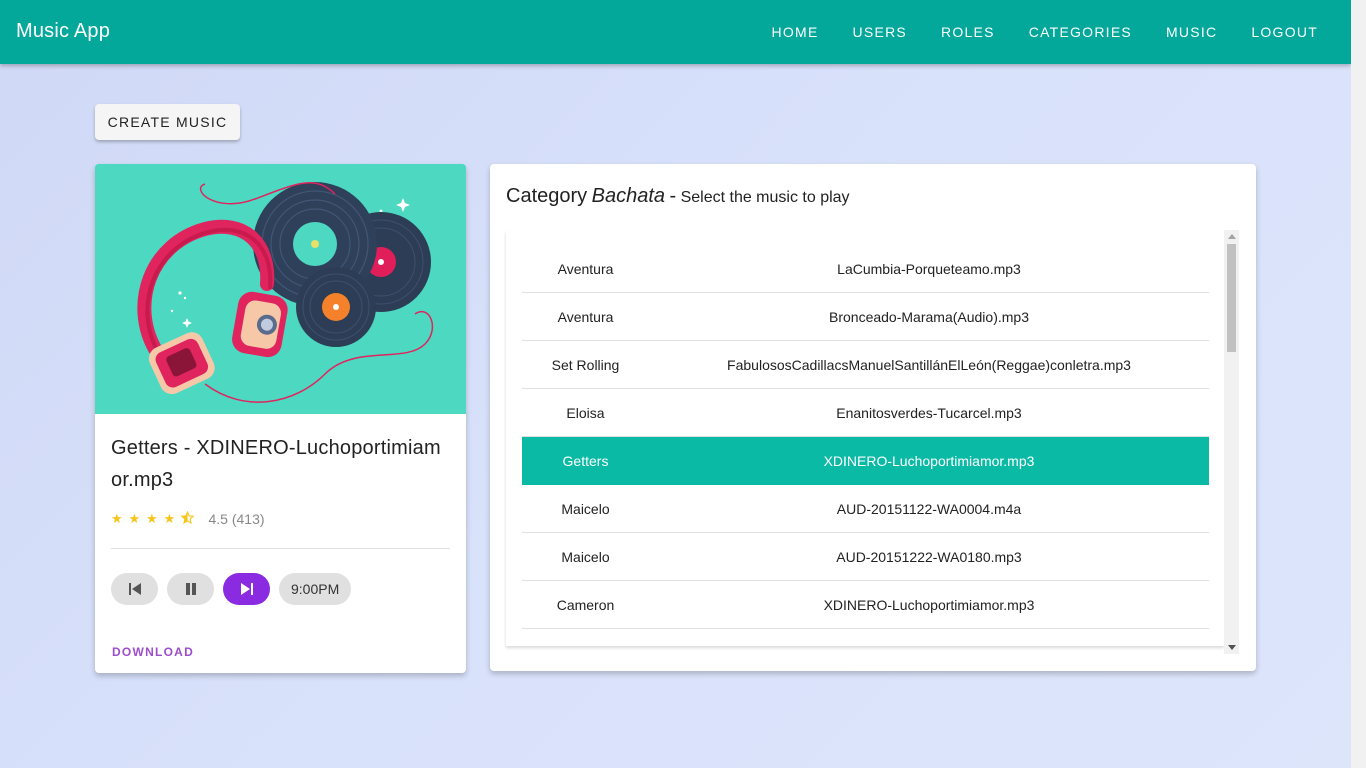 The height and width of the screenshot is (768, 1366). Describe the element at coordinates (795, 32) in the screenshot. I see `nav-home: HOME` at that location.